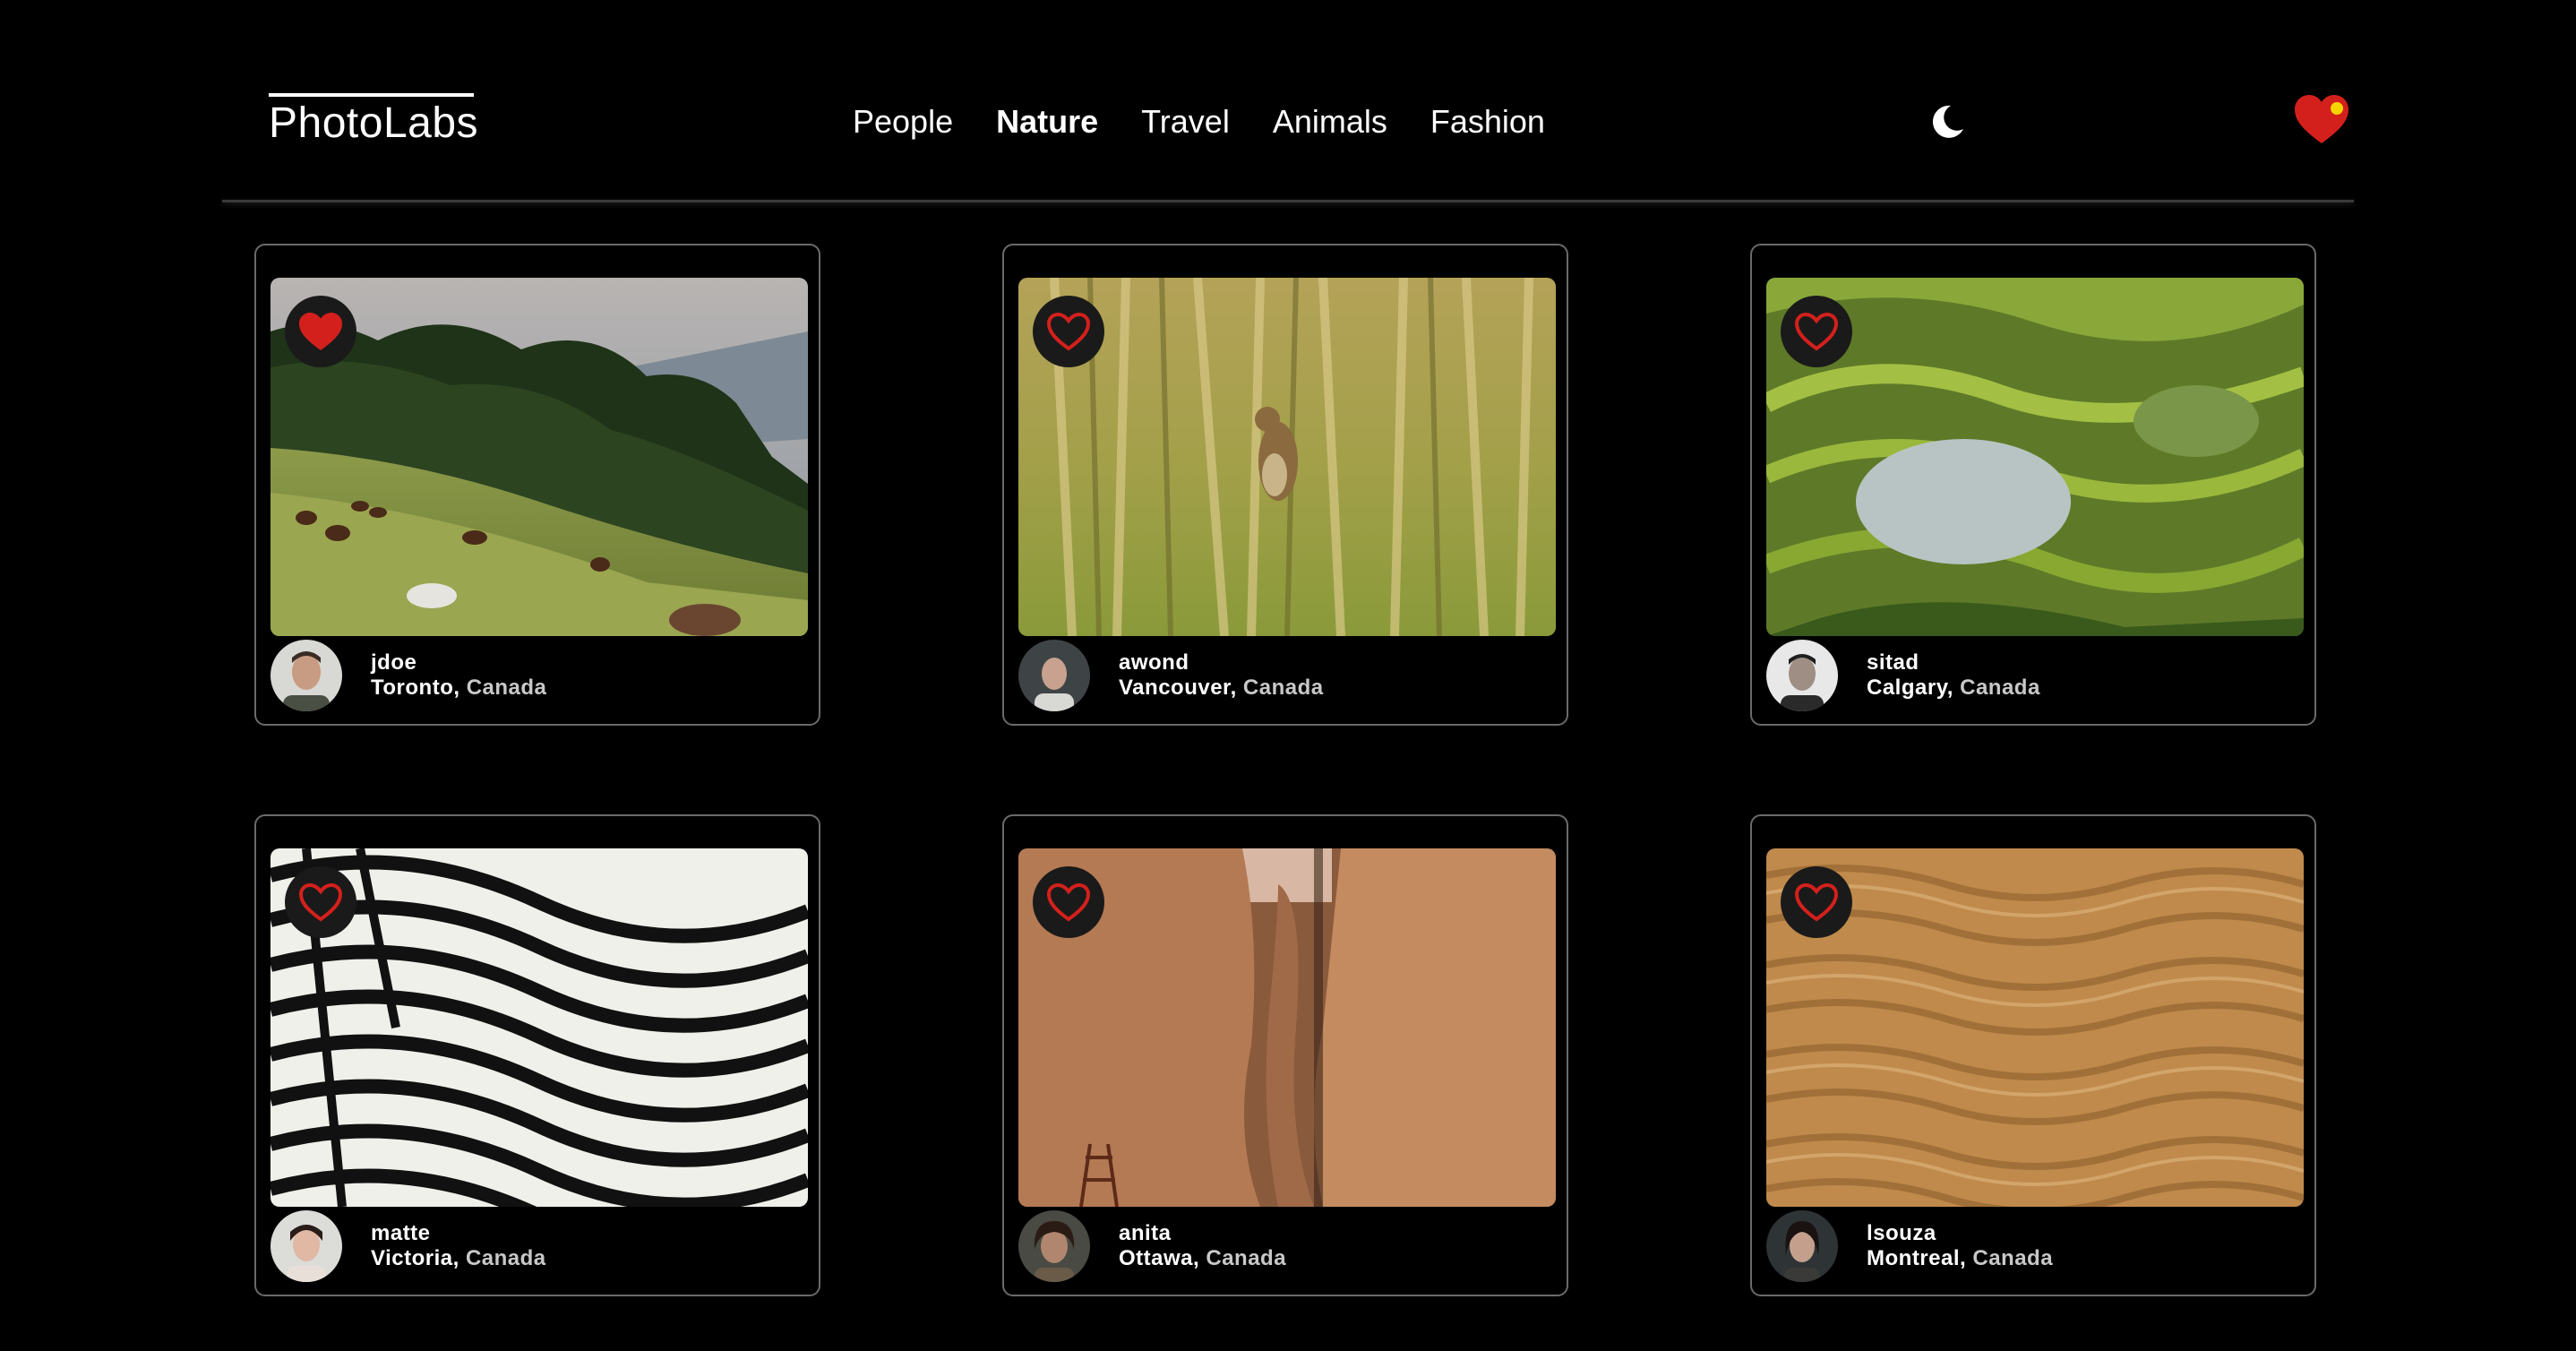  What do you see at coordinates (412, 688) in the screenshot?
I see `location-city: Toronto` at bounding box center [412, 688].